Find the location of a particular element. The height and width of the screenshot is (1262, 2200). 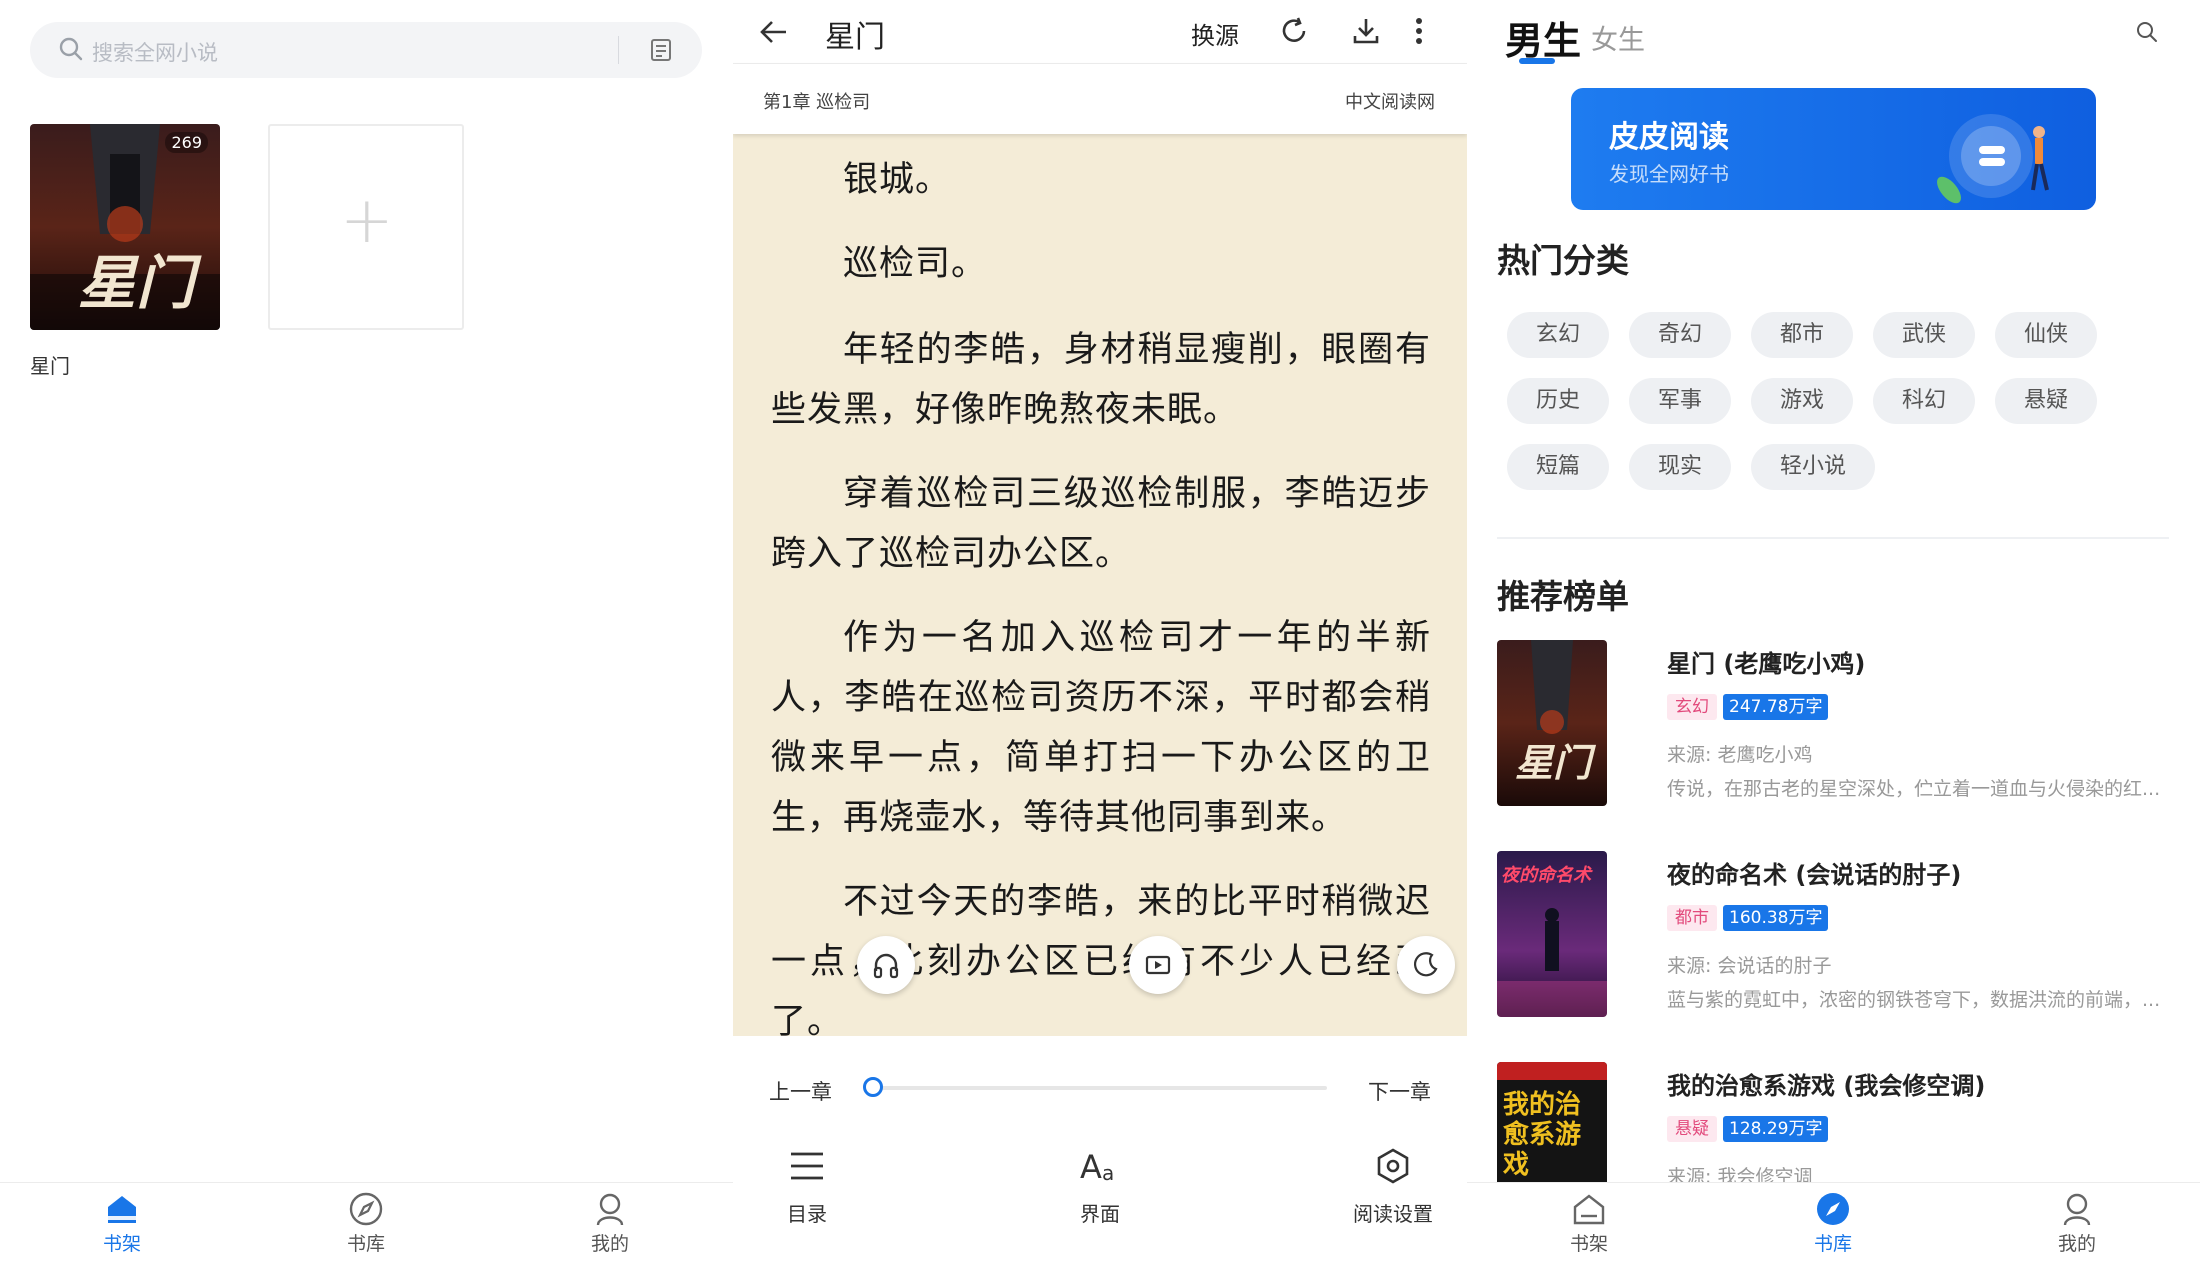

search-input: 搜索全网小说 is located at coordinates (155, 52).